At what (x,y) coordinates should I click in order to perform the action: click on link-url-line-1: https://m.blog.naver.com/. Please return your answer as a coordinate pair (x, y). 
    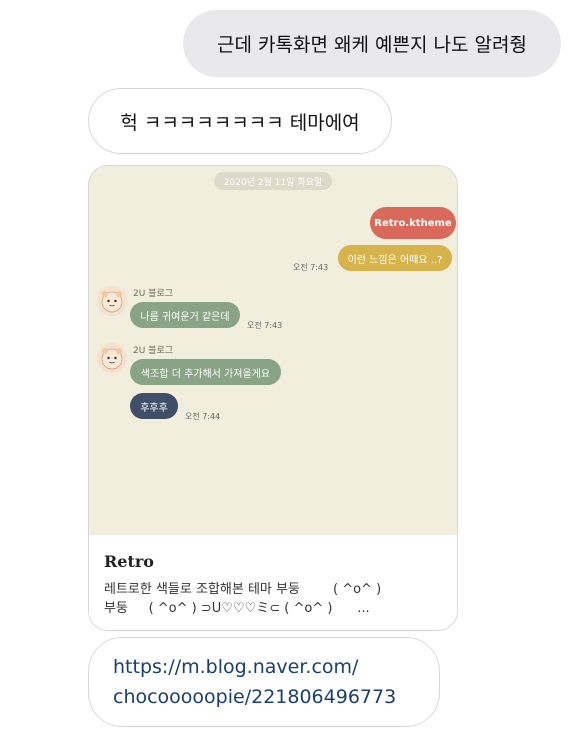
    Looking at the image, I should click on (276, 667).